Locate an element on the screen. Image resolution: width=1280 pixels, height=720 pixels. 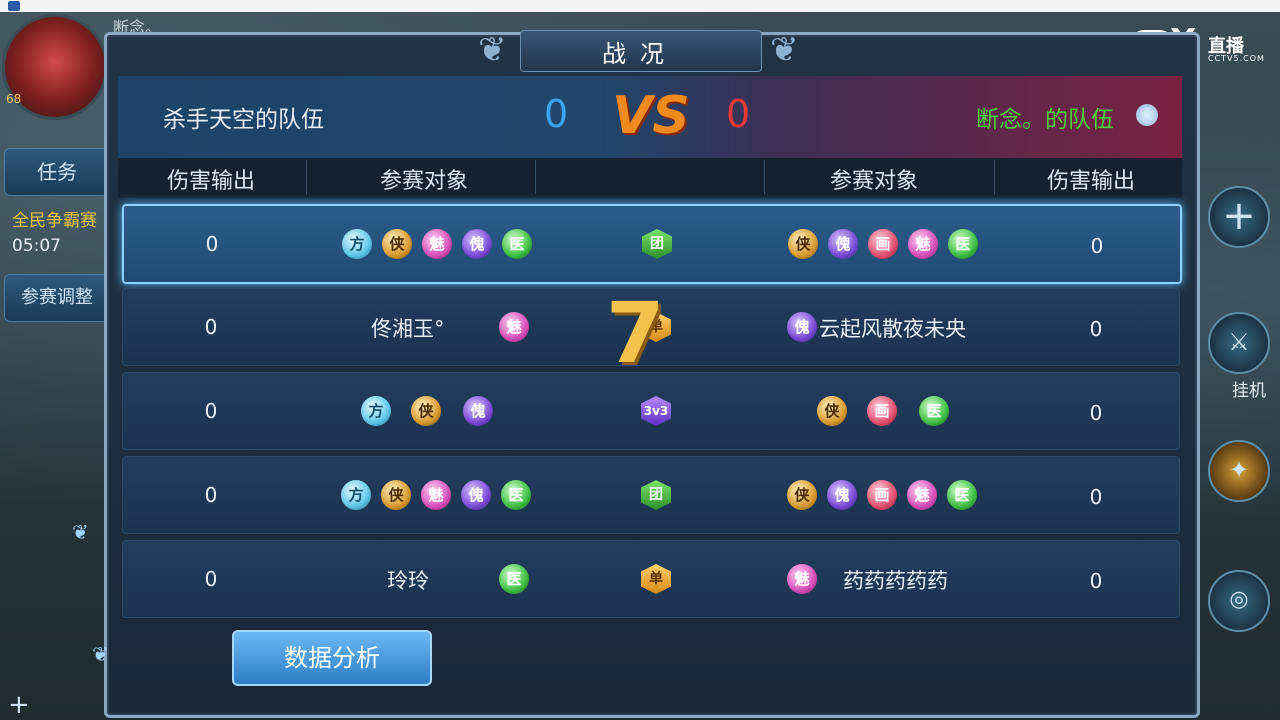
adjust-button: 参赛调整 is located at coordinates (57, 298).